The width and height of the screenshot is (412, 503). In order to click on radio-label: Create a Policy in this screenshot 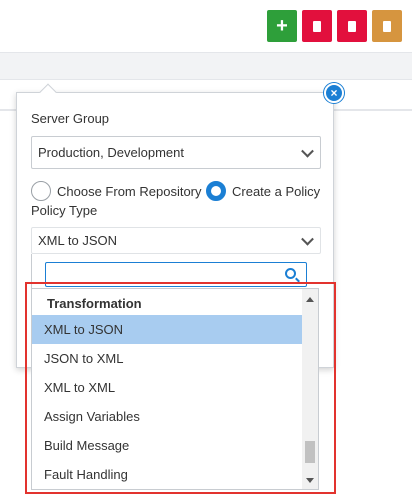, I will do `click(276, 191)`.